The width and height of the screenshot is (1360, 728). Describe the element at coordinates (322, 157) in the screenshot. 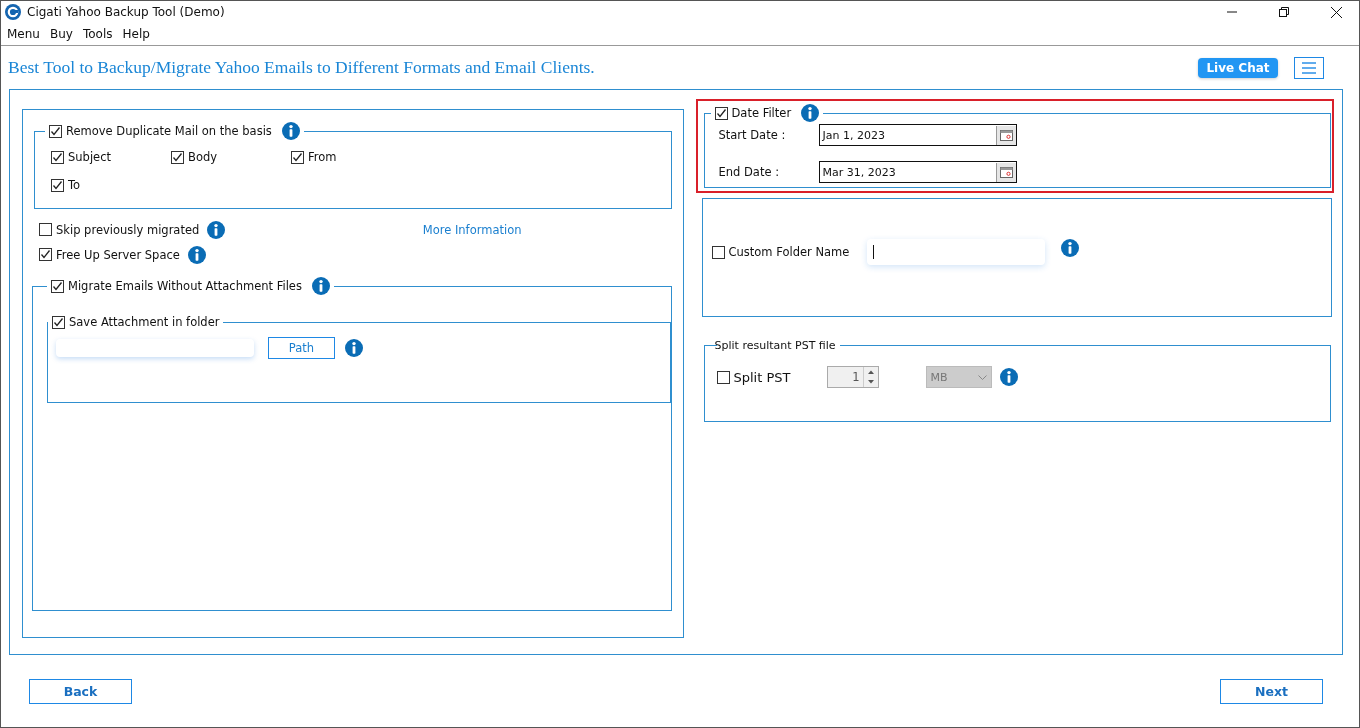

I see `checkbox-label: From` at that location.